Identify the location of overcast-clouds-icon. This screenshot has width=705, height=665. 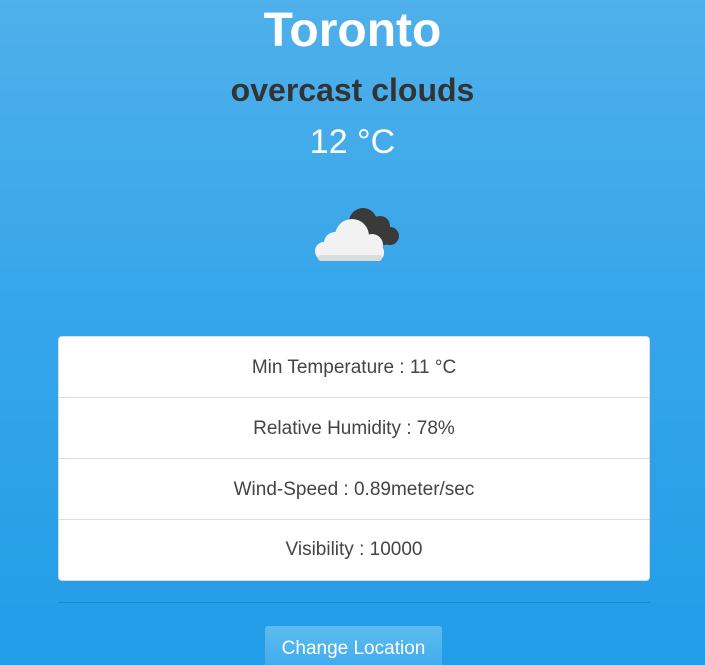
(356, 233).